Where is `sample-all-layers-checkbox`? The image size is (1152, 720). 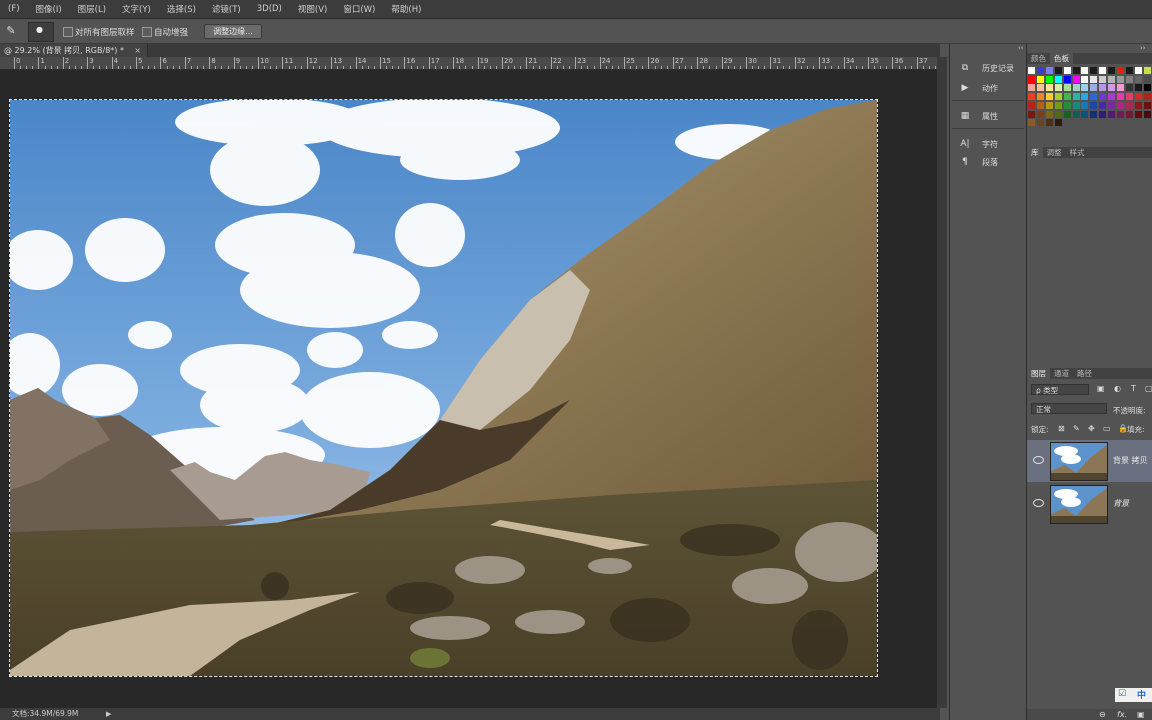 sample-all-layers-checkbox is located at coordinates (68, 32).